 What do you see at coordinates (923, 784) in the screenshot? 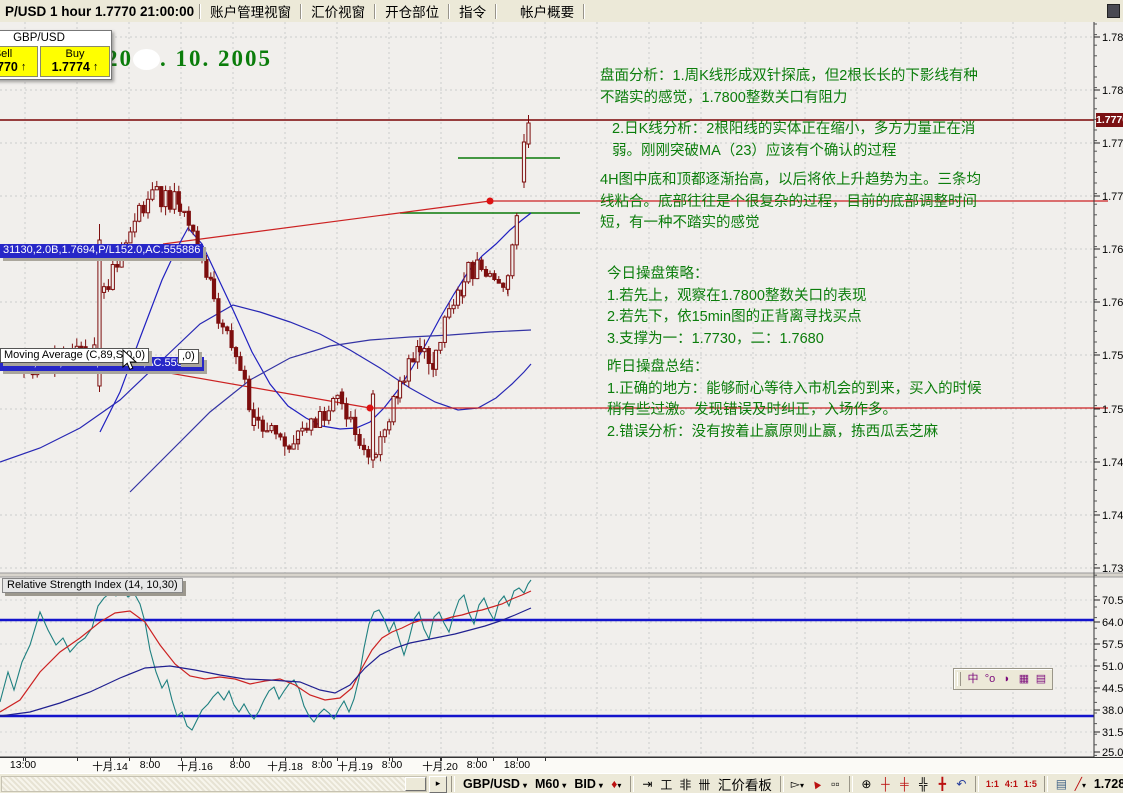
I see `crosshair-grid-icon: ╬` at bounding box center [923, 784].